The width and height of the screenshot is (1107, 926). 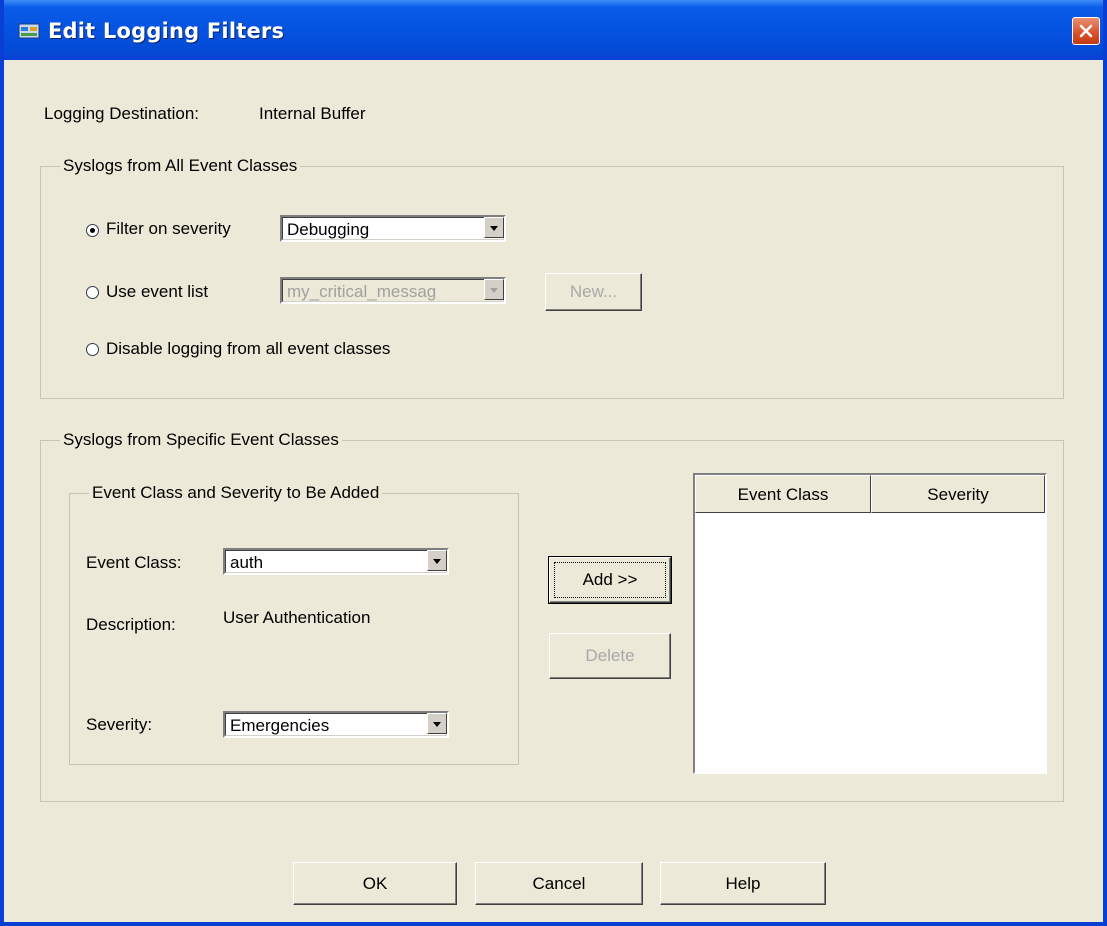 I want to click on ok-button: OK, so click(x=375, y=883).